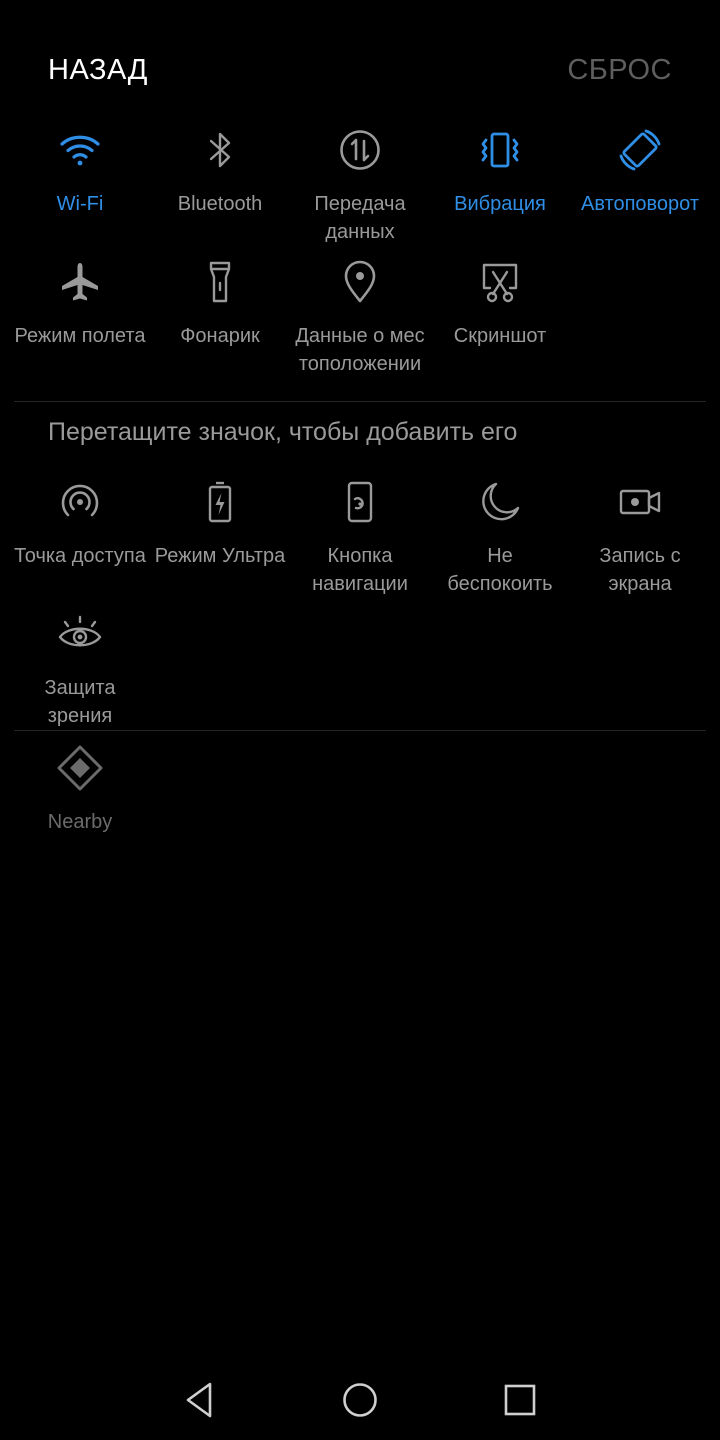 This screenshot has width=720, height=1440. I want to click on tile-label: Фонарик, so click(220, 336).